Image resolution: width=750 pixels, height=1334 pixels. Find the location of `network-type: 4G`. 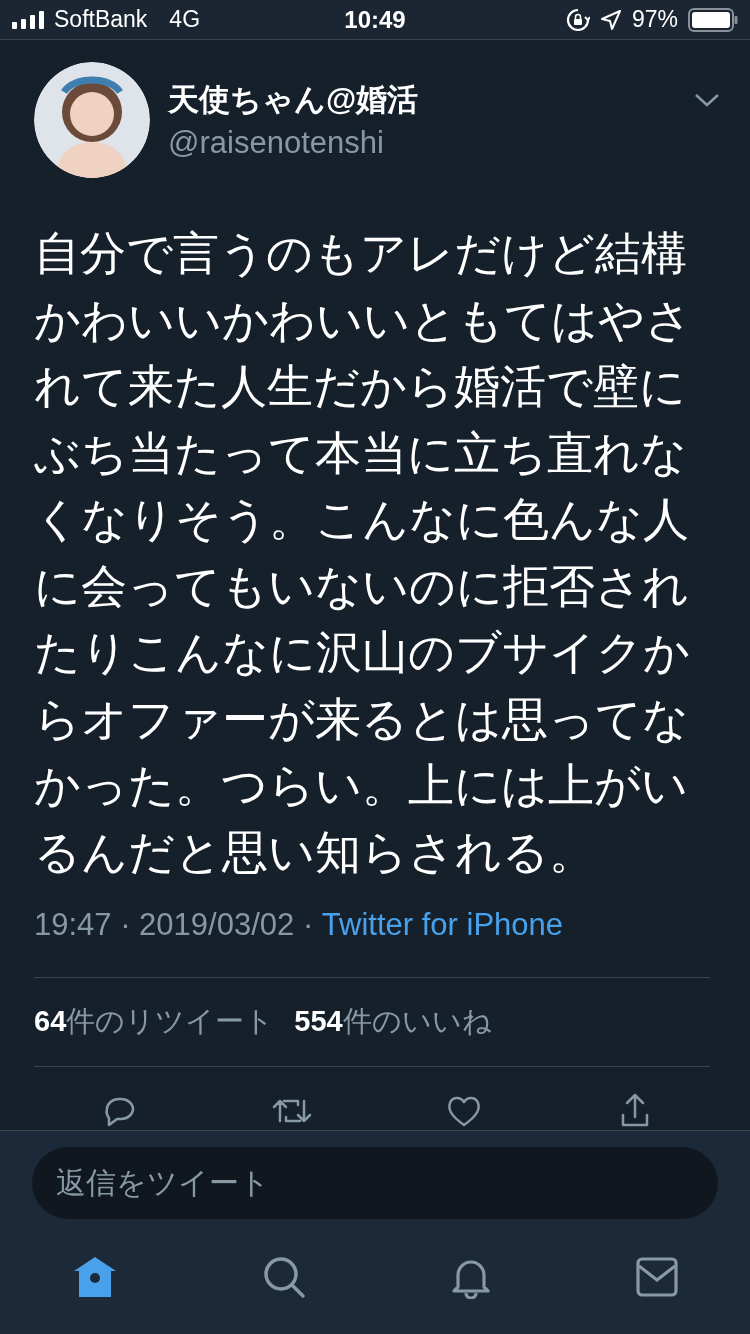

network-type: 4G is located at coordinates (185, 19).